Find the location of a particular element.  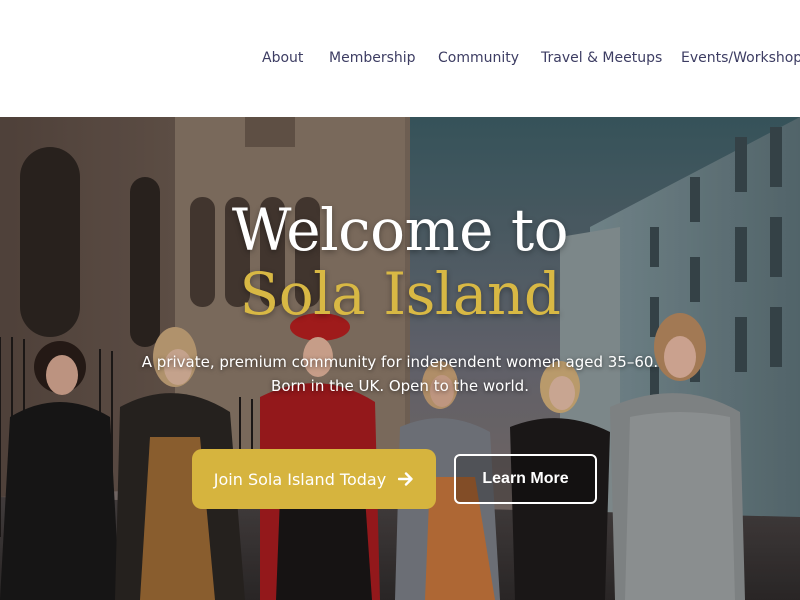

learn-more-button: Learn More is located at coordinates (525, 479).